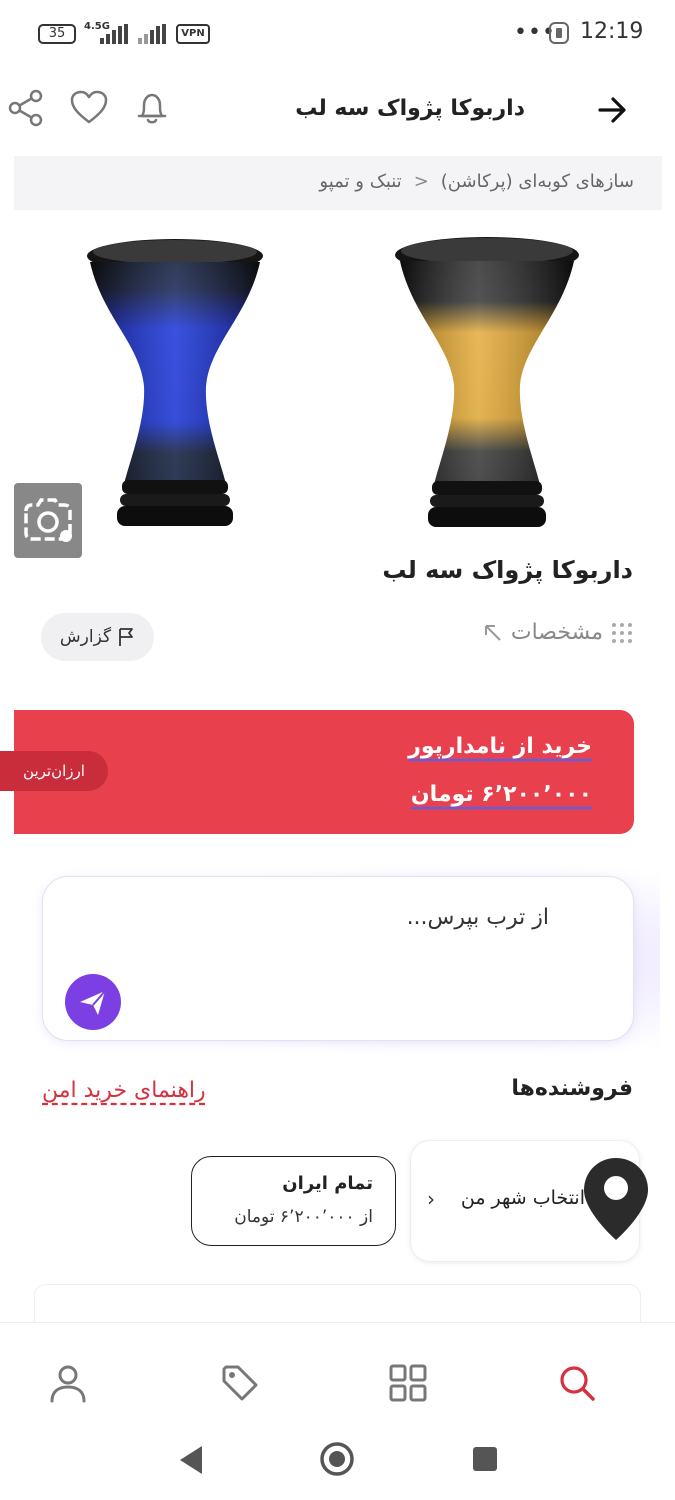  What do you see at coordinates (327, 1183) in the screenshot?
I see `region-title: تمام ایران` at bounding box center [327, 1183].